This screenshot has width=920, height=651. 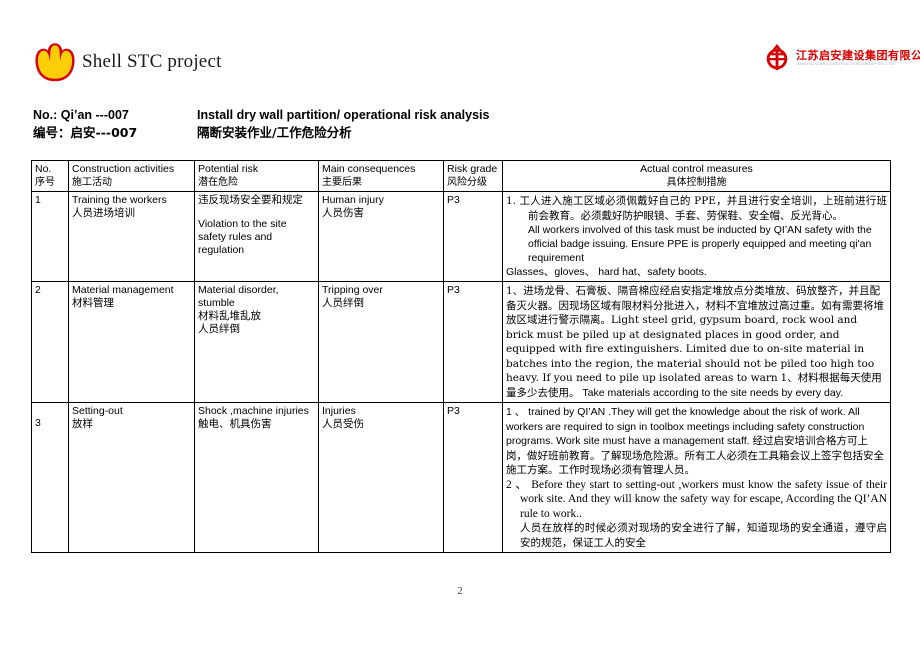 What do you see at coordinates (256, 477) in the screenshot?
I see `row-risk: Shock ,machine injuries 触电、机具伤害` at bounding box center [256, 477].